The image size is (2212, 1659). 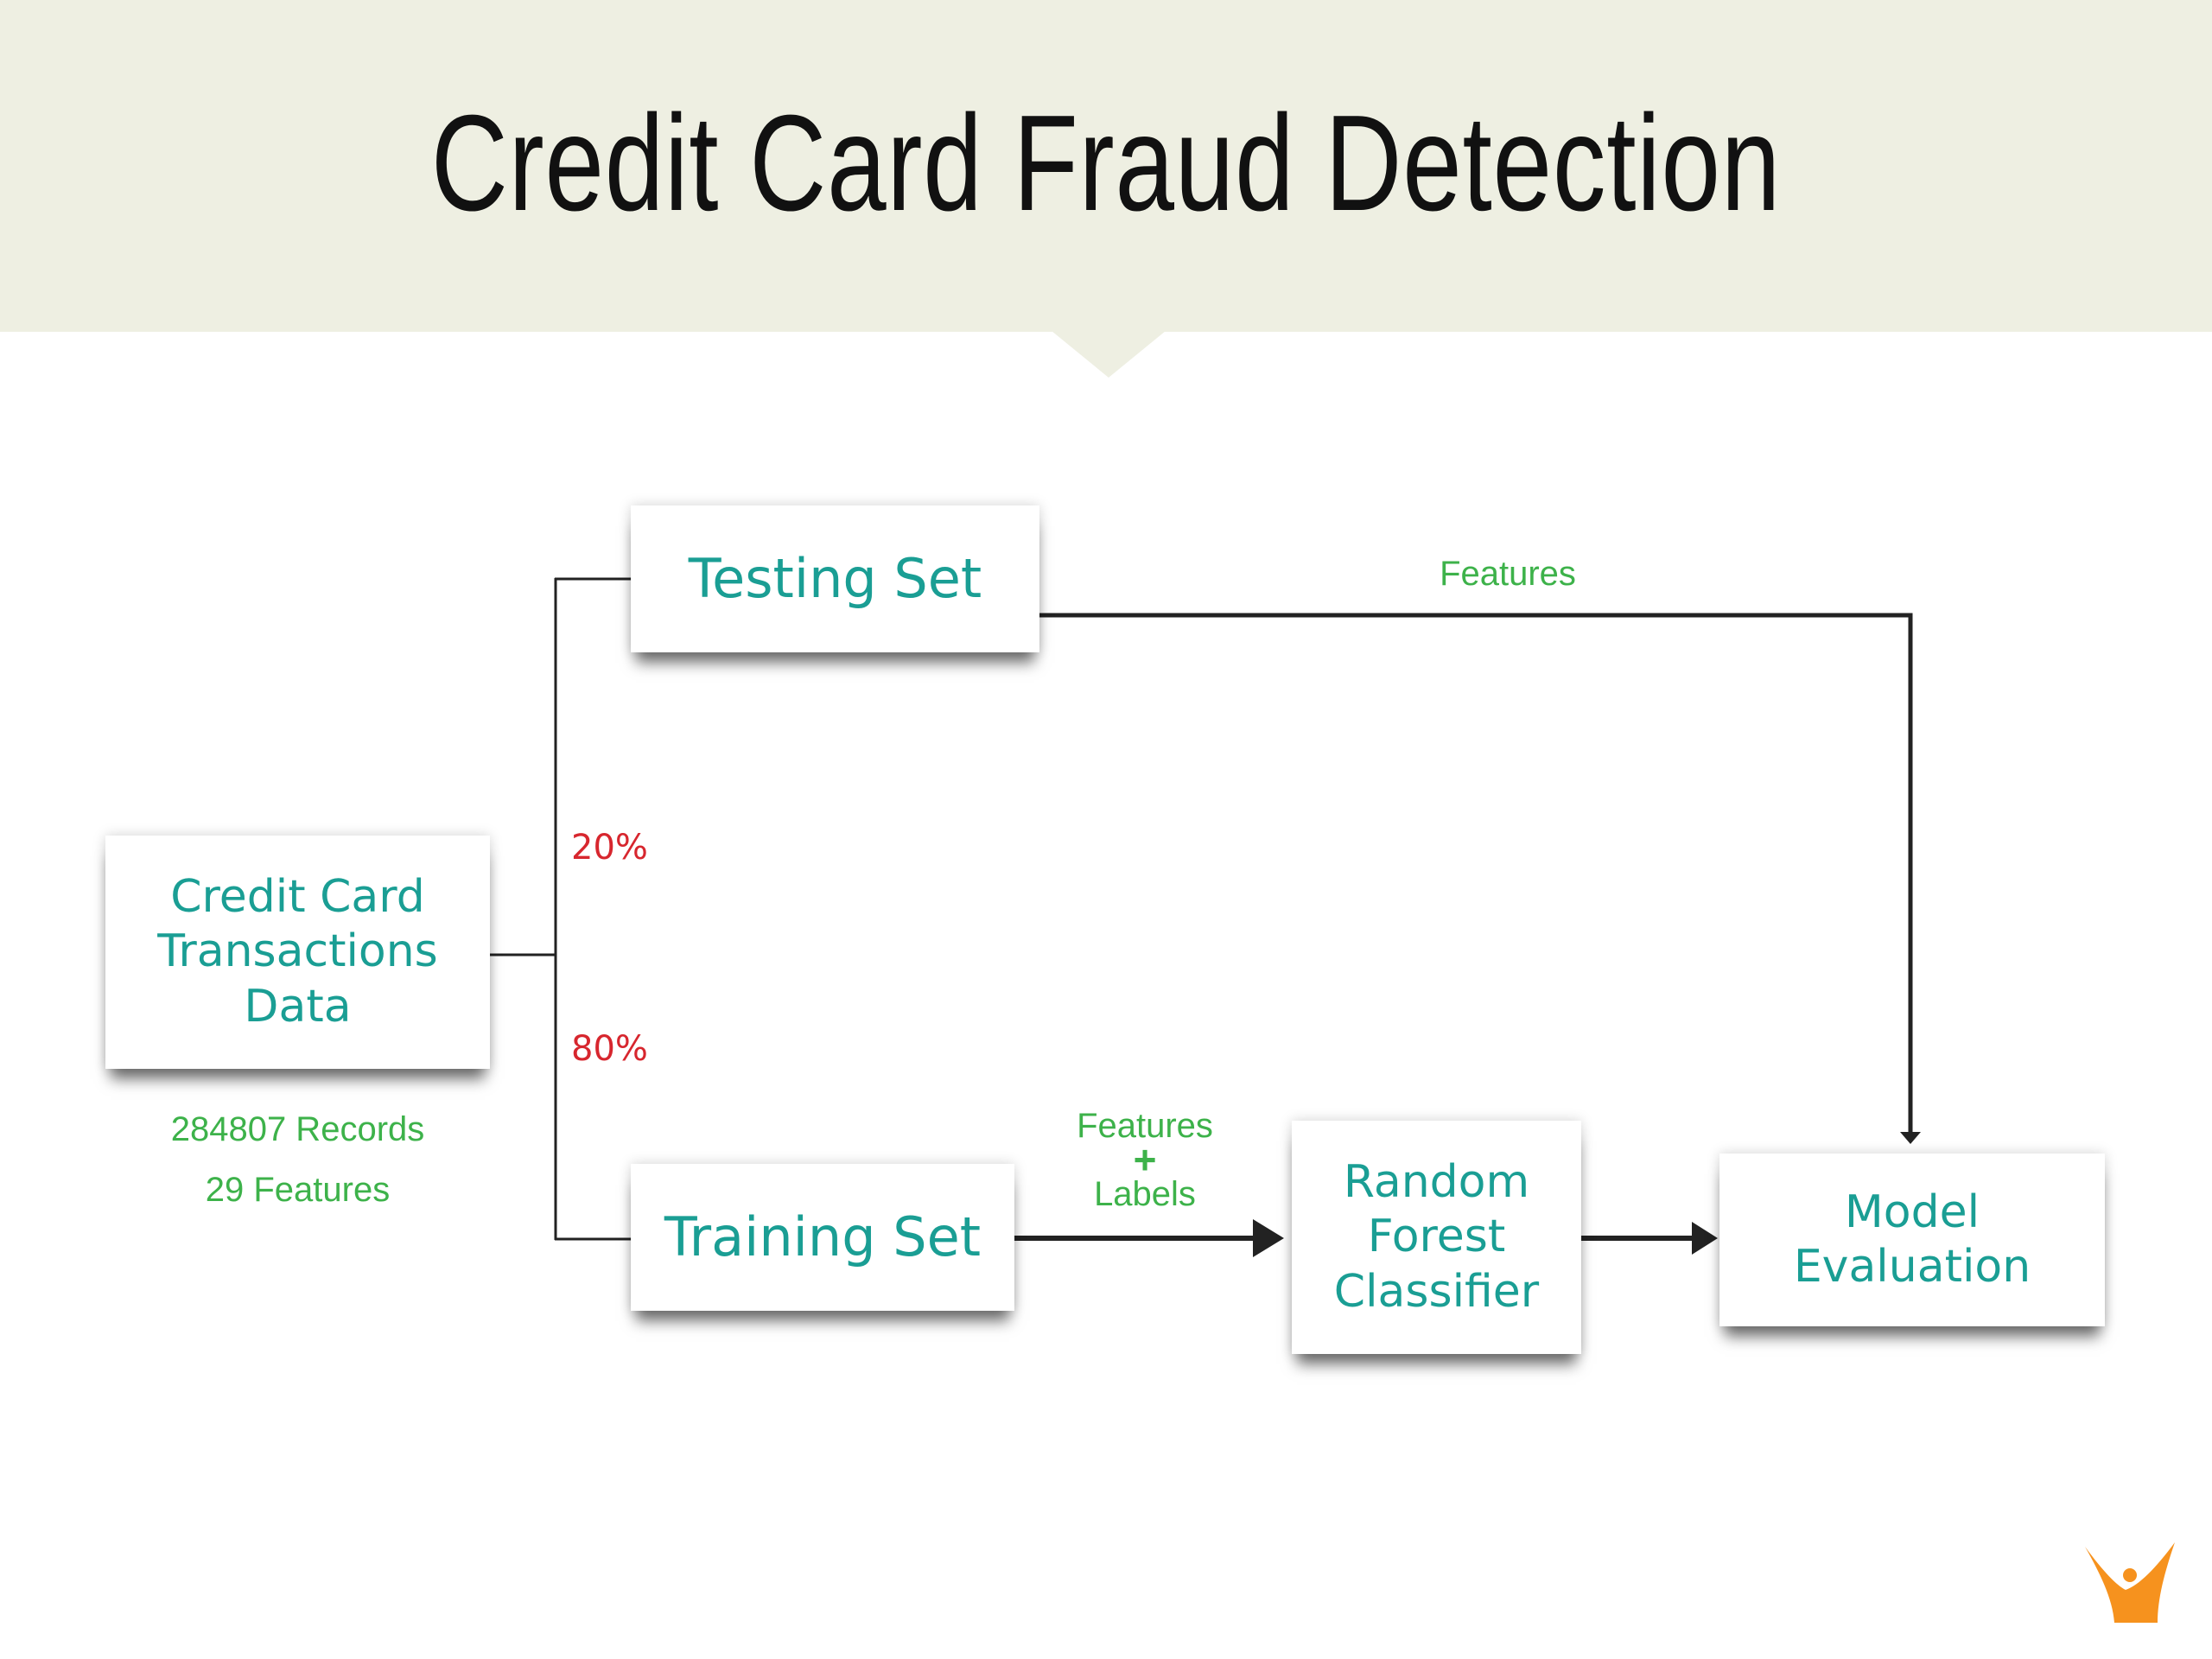 What do you see at coordinates (1912, 1267) in the screenshot?
I see `evaluation-line-2: Evaluation` at bounding box center [1912, 1267].